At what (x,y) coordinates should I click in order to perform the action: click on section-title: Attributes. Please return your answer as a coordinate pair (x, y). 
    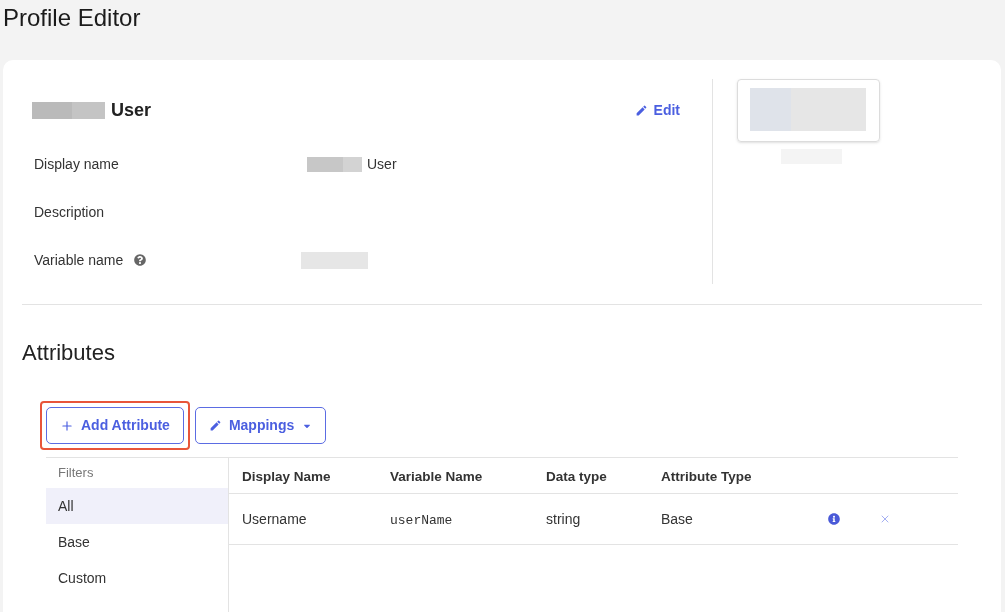
    Looking at the image, I should click on (68, 353).